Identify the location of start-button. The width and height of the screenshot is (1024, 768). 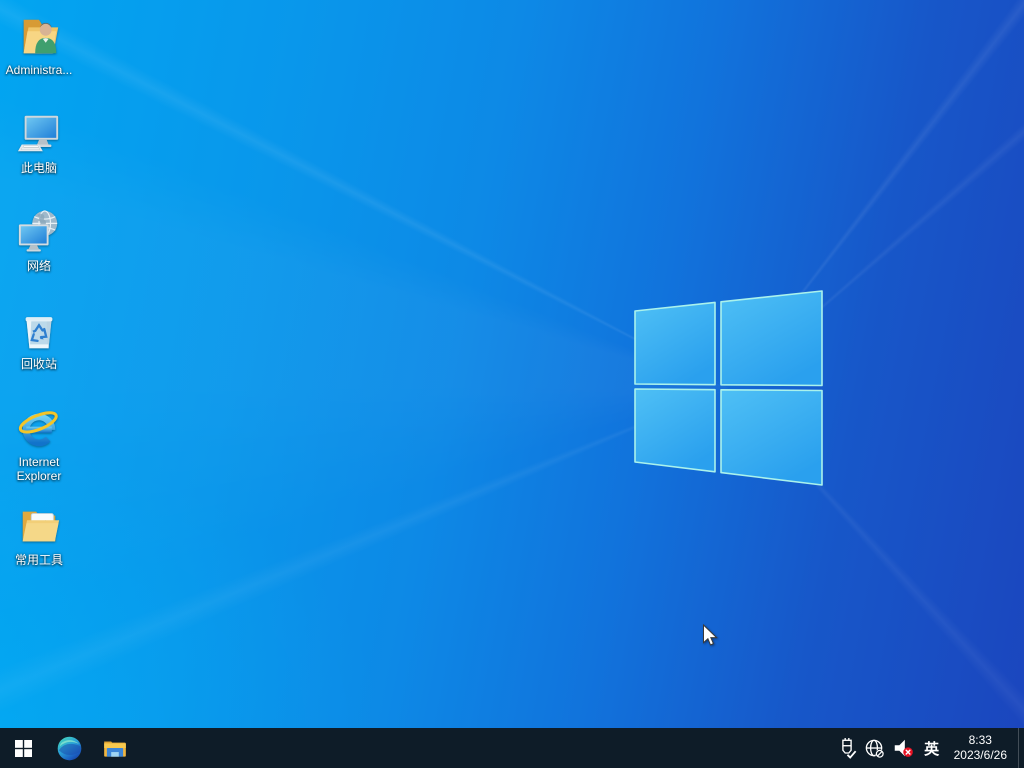
(23, 748).